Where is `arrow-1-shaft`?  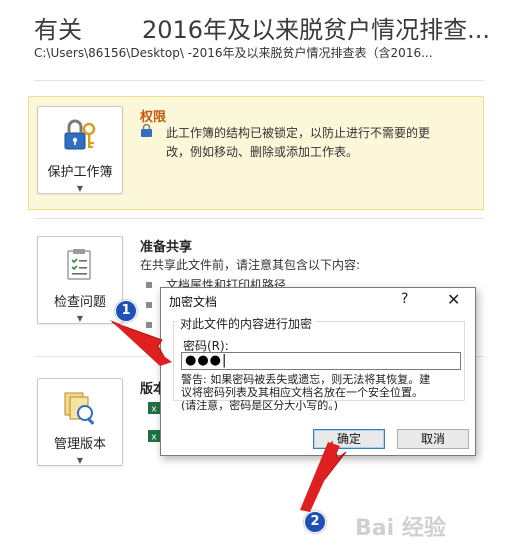
arrow-1-shaft is located at coordinates (141, 343).